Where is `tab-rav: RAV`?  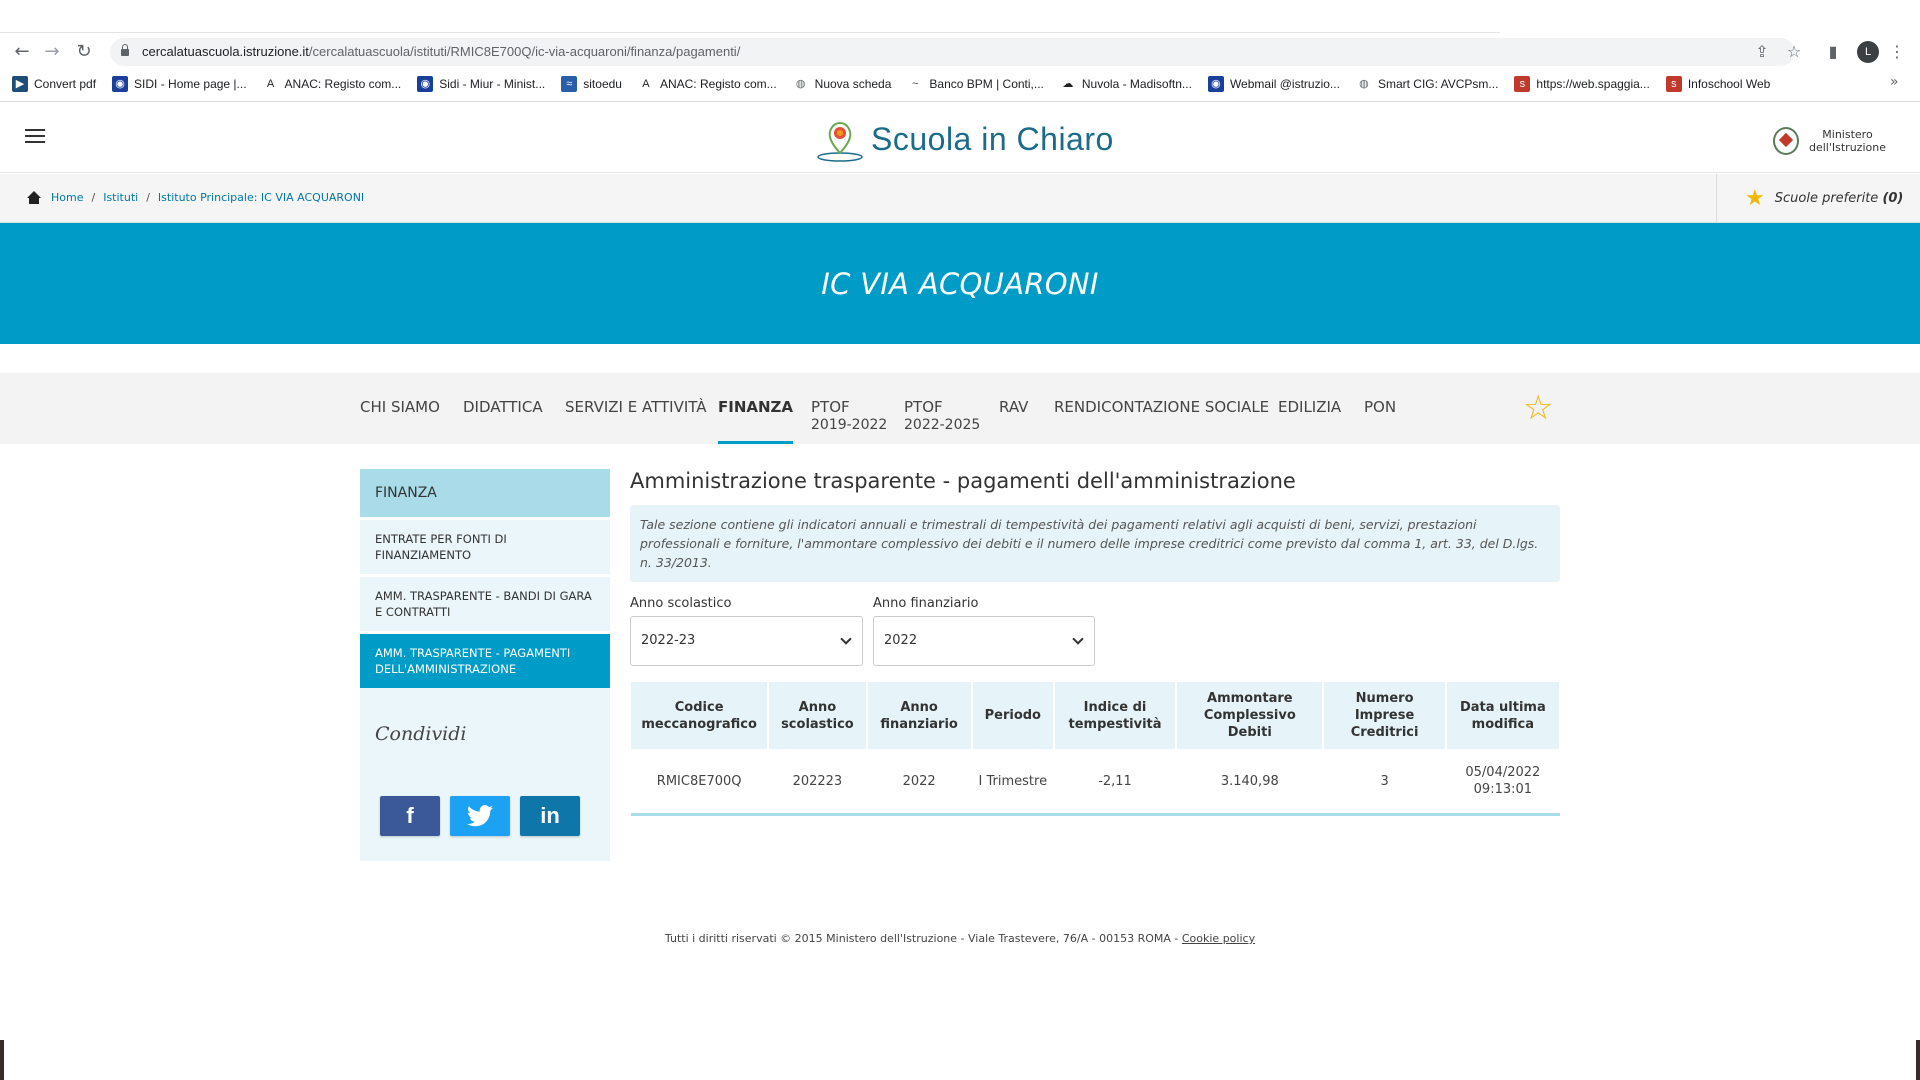
tab-rav: RAV is located at coordinates (1013, 407).